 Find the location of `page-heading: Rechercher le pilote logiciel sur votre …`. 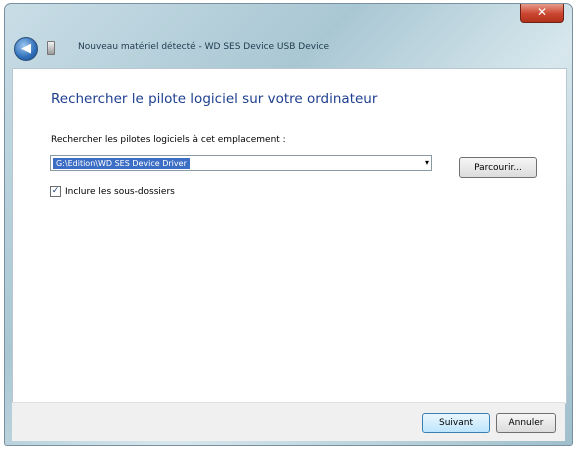

page-heading: Rechercher le pilote logiciel sur votre … is located at coordinates (214, 99).